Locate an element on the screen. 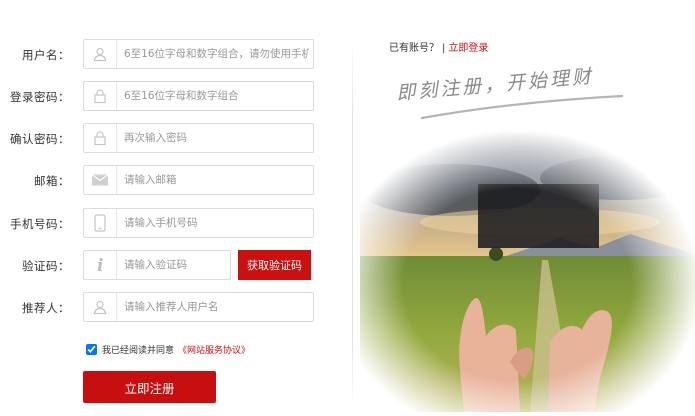 The image size is (695, 416). referrer-row: 推荐人： is located at coordinates (170, 308).